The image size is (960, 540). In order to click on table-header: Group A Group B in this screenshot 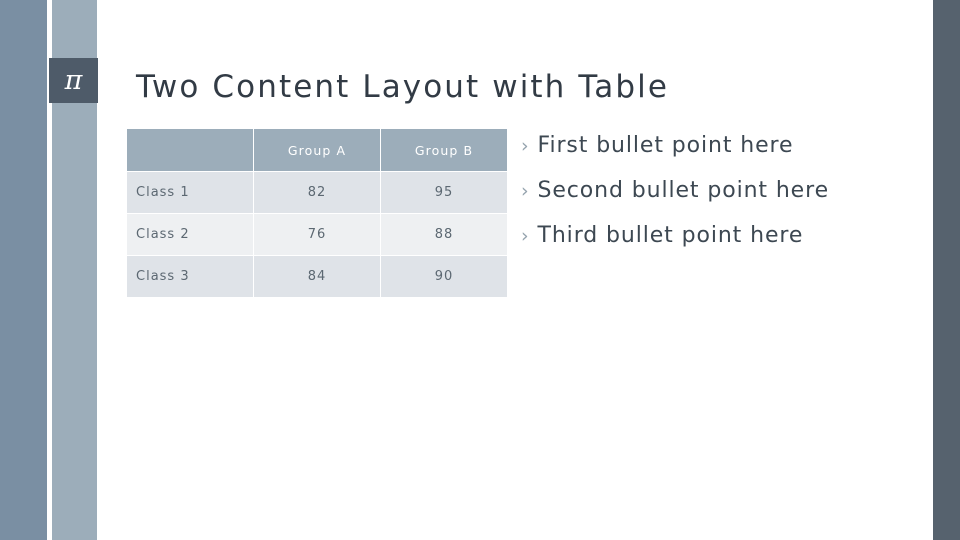, I will do `click(317, 150)`.